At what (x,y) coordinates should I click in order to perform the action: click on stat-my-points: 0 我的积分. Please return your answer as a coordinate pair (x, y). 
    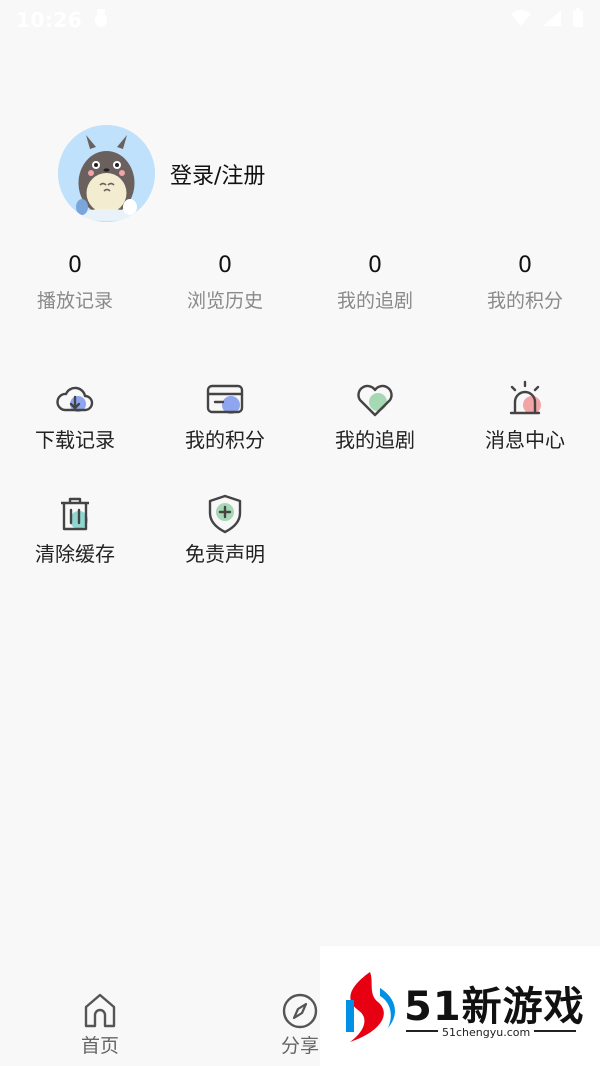
    Looking at the image, I should click on (525, 281).